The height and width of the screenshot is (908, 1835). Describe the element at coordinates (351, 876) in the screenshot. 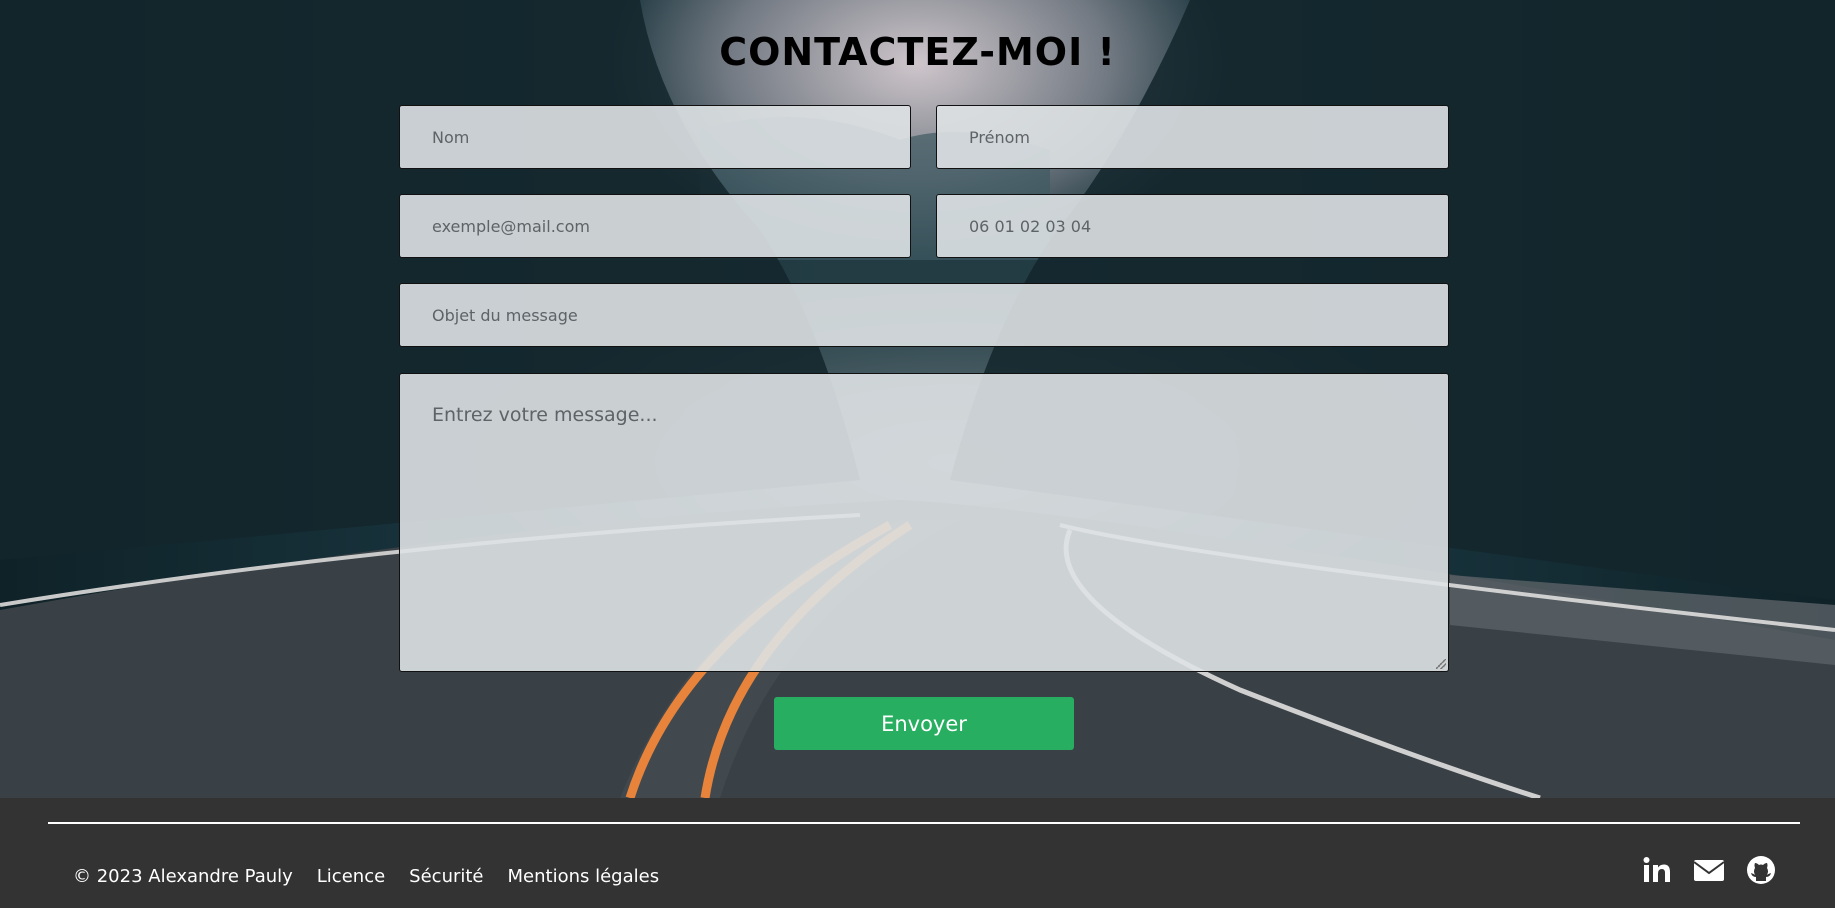

I see `footer-link-licence: Licence` at that location.